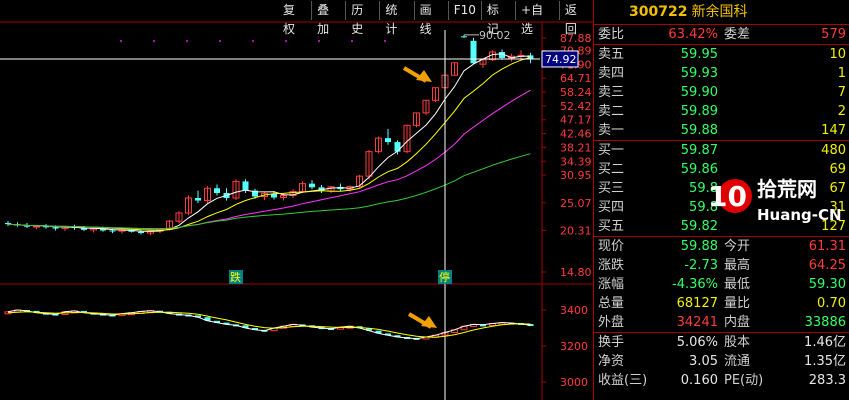  Describe the element at coordinates (841, 92) in the screenshot. I see `sell-volume: 7` at that location.